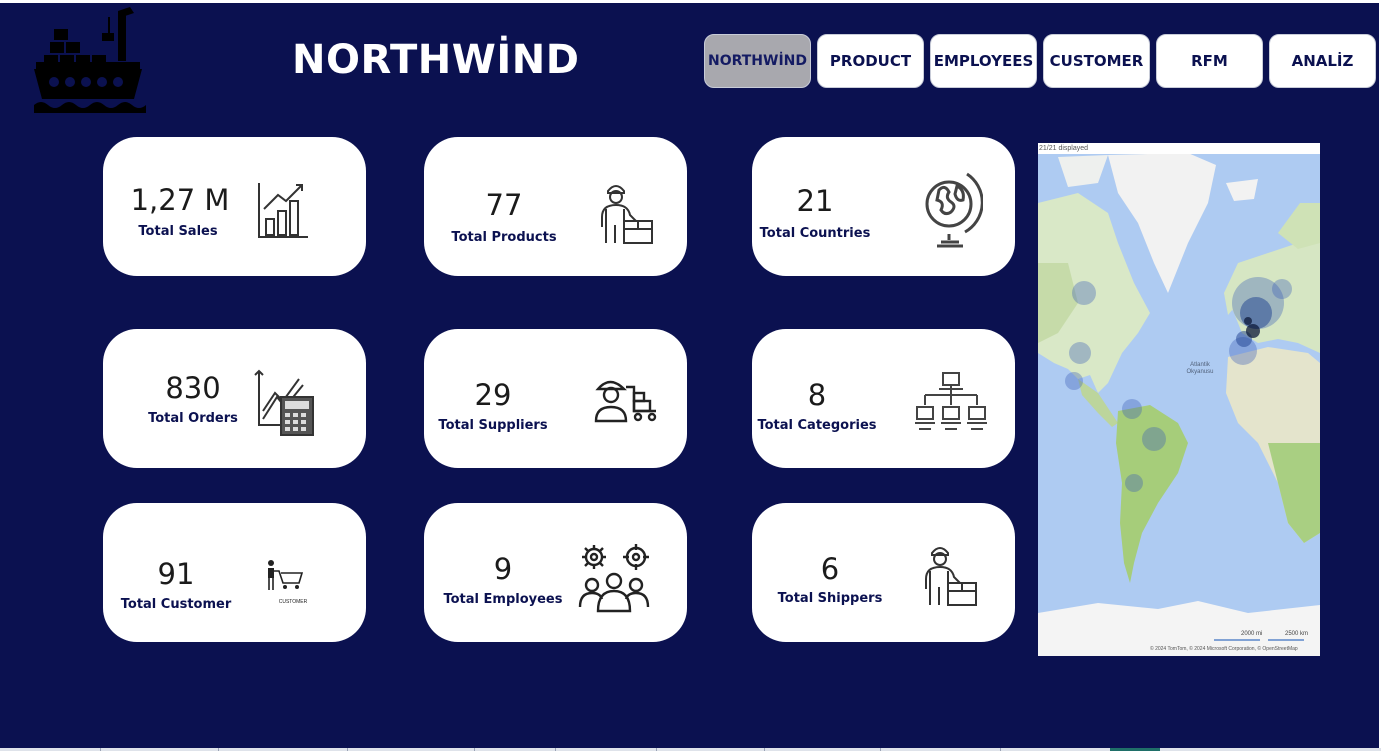 The width and height of the screenshot is (1381, 751). What do you see at coordinates (870, 61) in the screenshot?
I see `nav-button-product: PRODUCT` at bounding box center [870, 61].